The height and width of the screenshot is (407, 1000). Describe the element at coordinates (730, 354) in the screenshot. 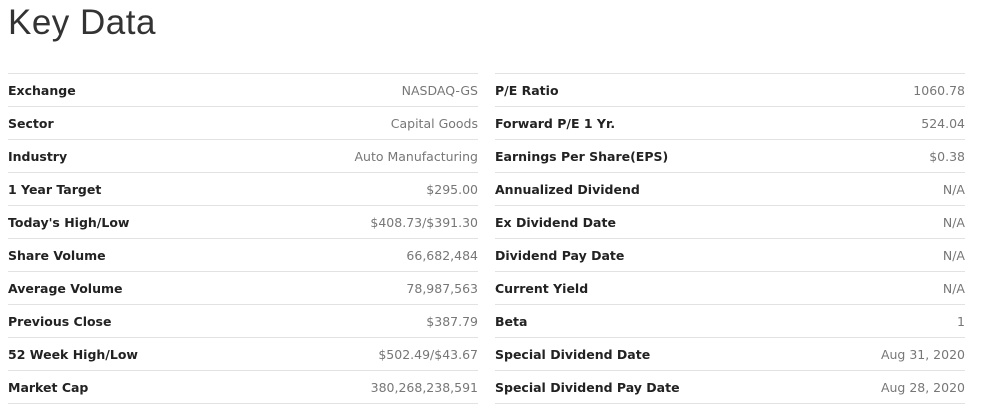

I see `key-data-row-special-dividend-date: Special Dividend Date Aug 31, 2020` at that location.